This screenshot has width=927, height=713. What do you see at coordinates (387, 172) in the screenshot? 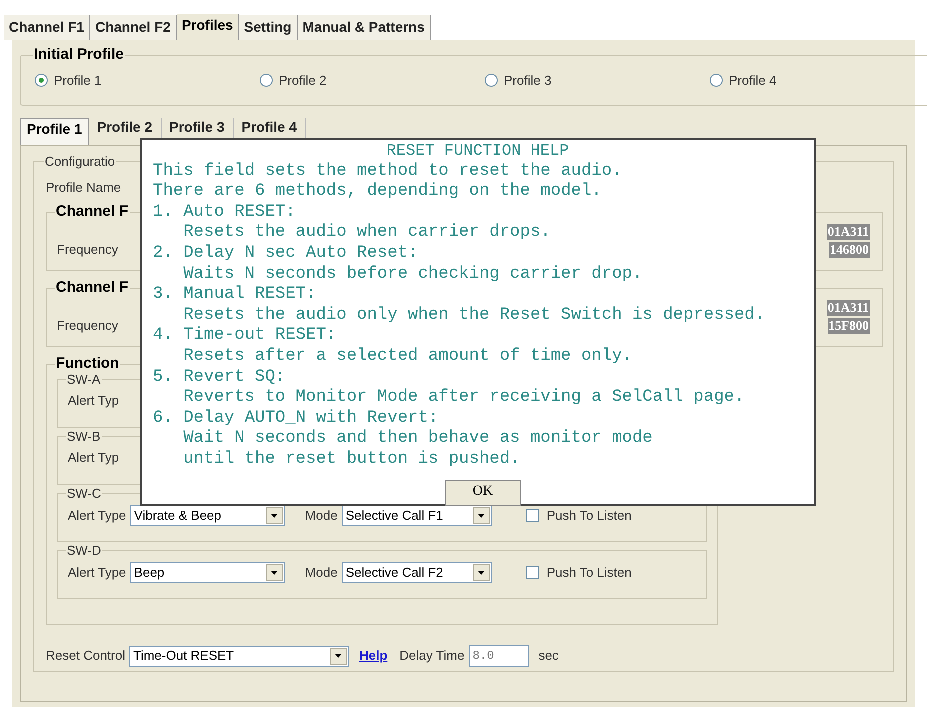
I see `help-text-line: This field sets the method to reset the audio.` at bounding box center [387, 172].